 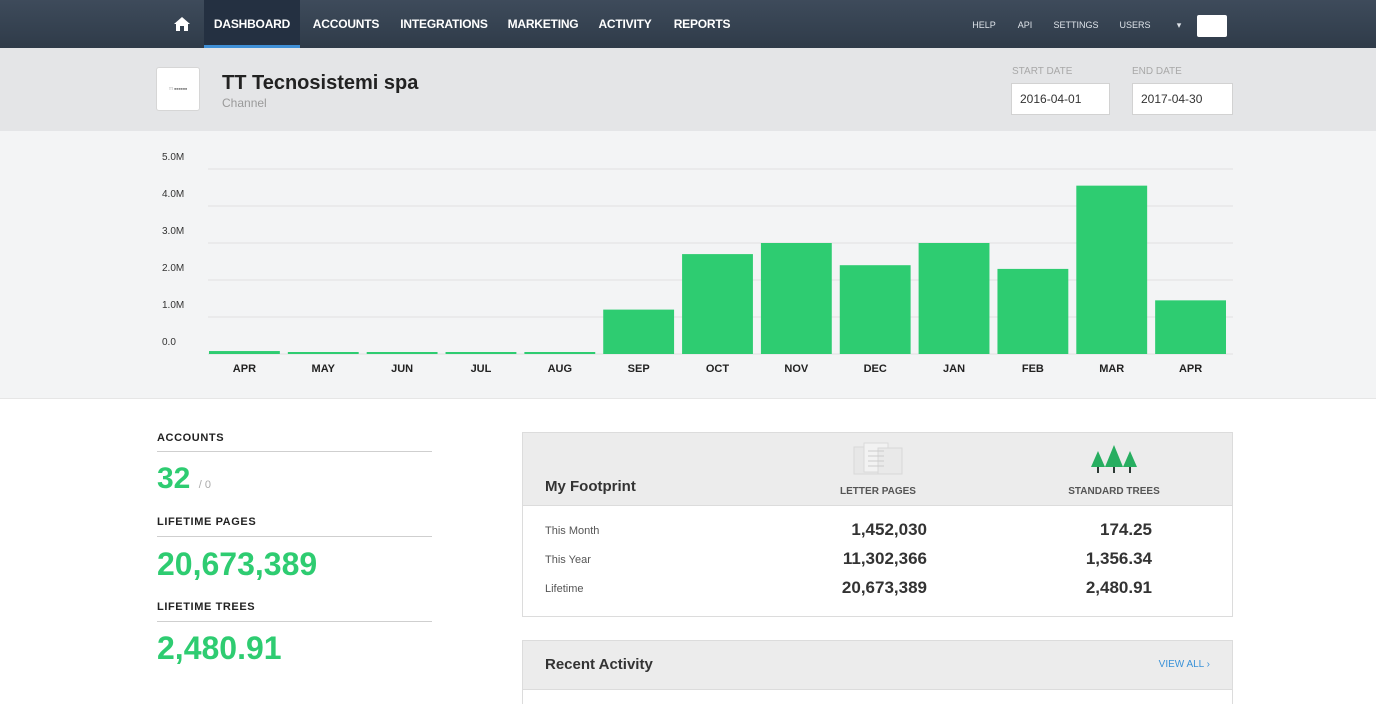 I want to click on this-month-pages: 1,452,030, so click(x=889, y=529).